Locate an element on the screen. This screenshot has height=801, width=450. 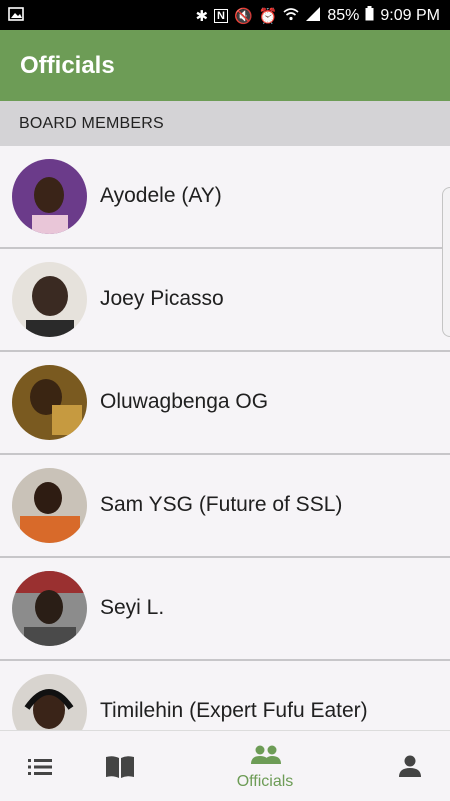
list-item: Sam YSG (Future of SSL) is located at coordinates (225, 506).